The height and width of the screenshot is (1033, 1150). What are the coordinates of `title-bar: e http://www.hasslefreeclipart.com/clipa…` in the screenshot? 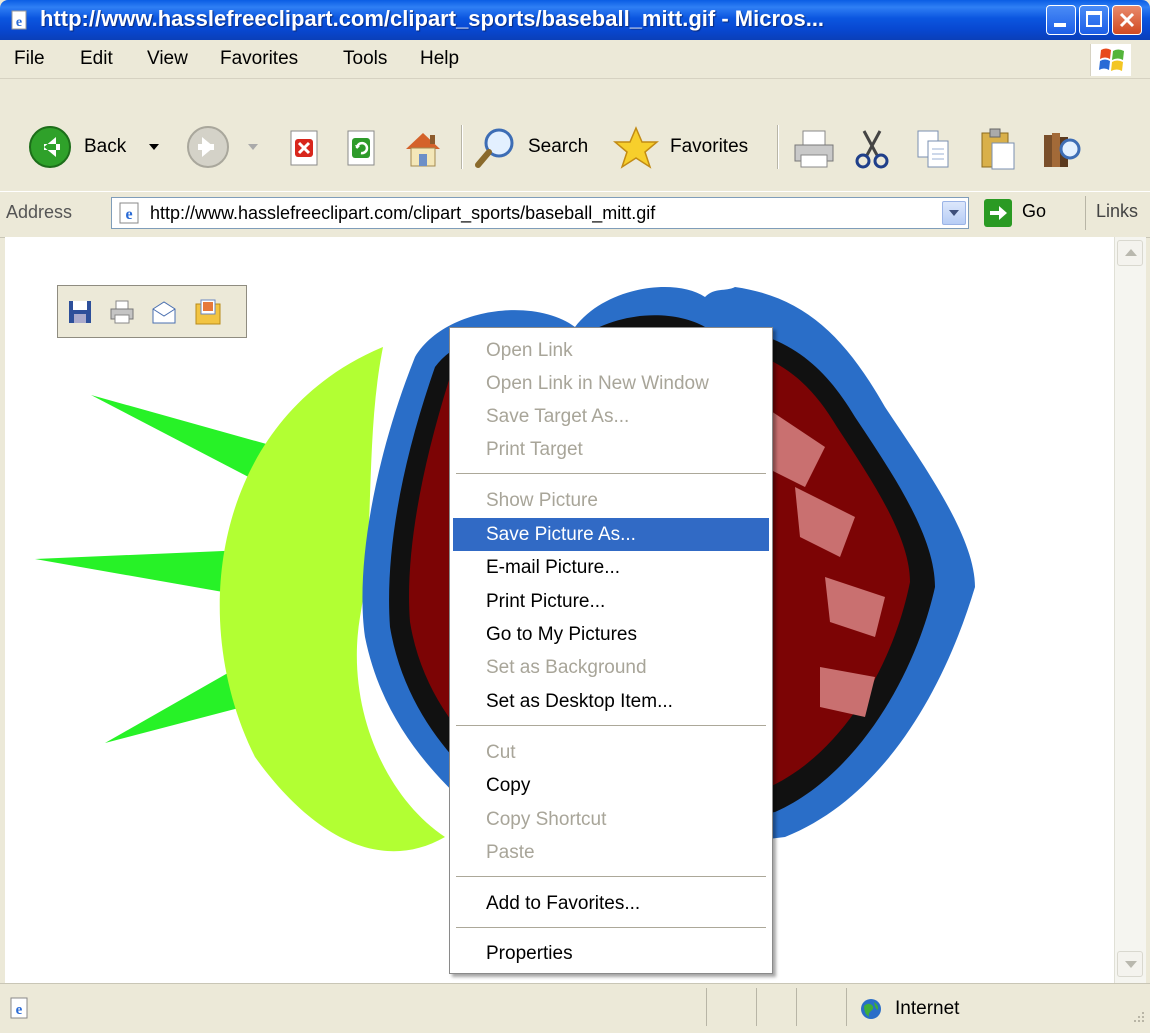 It's located at (575, 20).